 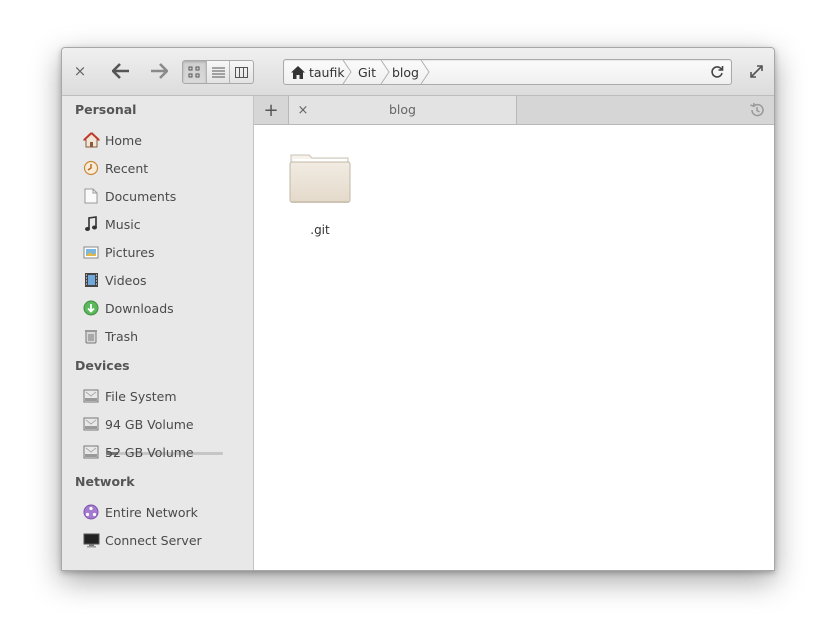 I want to click on sidebar-item-recent: Recent, so click(x=164, y=168).